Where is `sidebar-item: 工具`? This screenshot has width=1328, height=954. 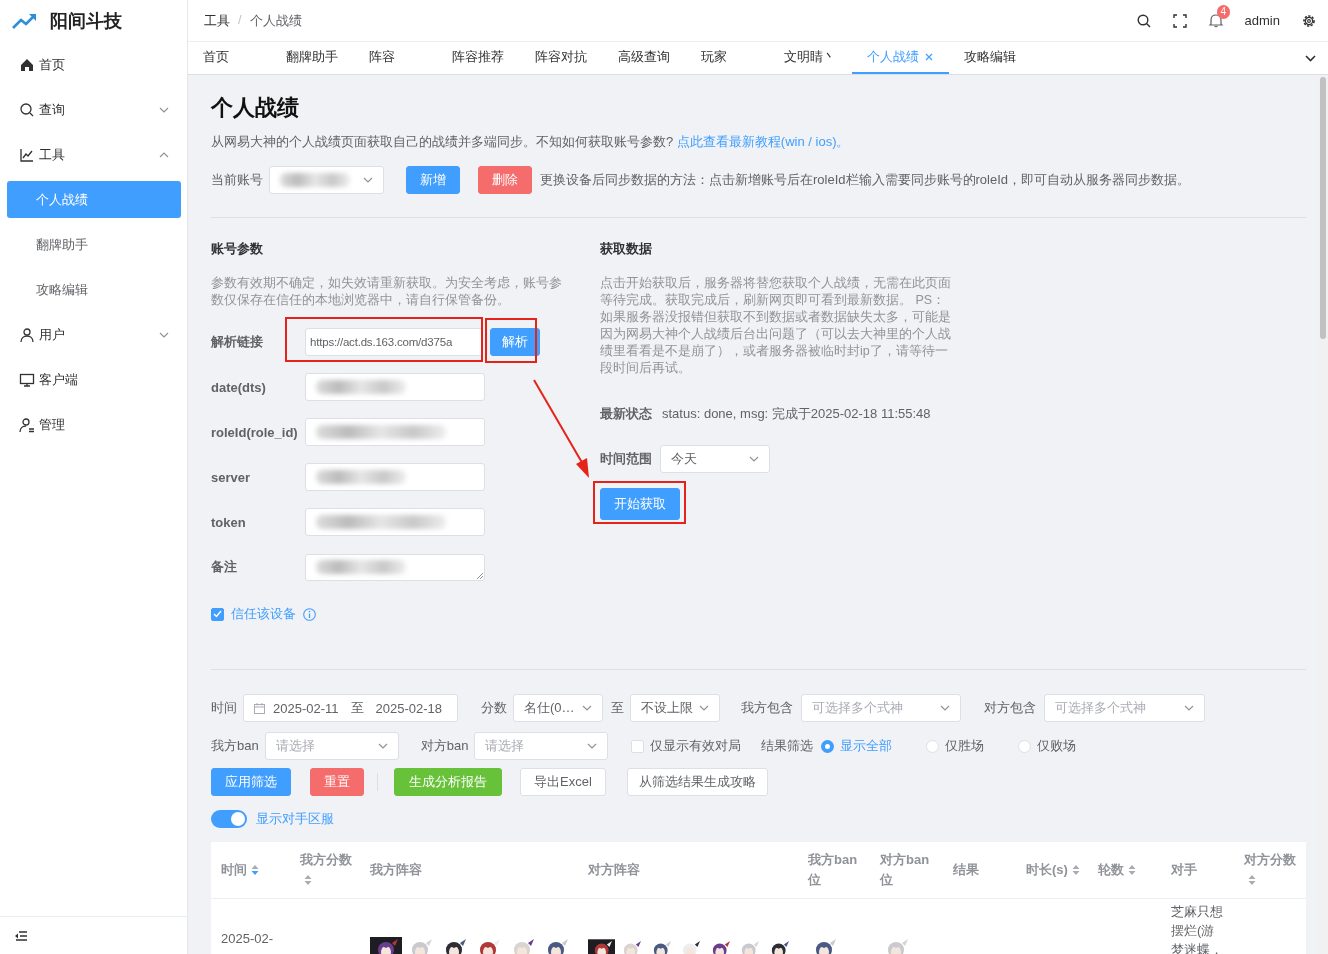 sidebar-item: 工具 is located at coordinates (93, 154).